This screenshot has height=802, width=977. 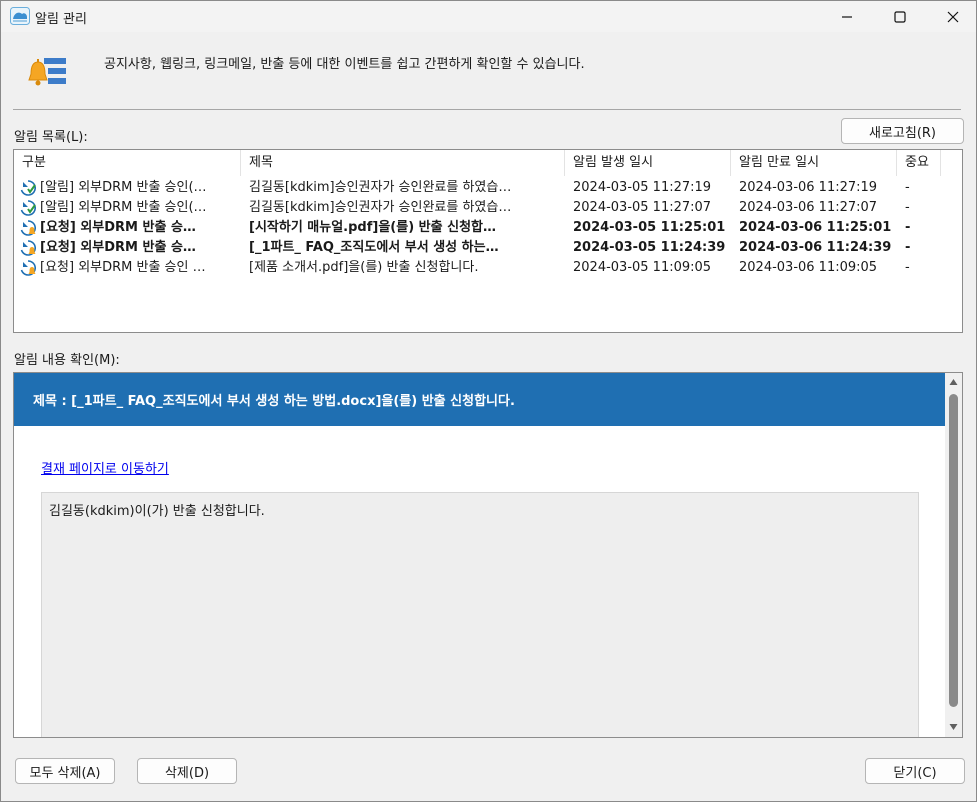 What do you see at coordinates (649, 247) in the screenshot?
I see `row-start-time: 2024-03-05 11:24:39` at bounding box center [649, 247].